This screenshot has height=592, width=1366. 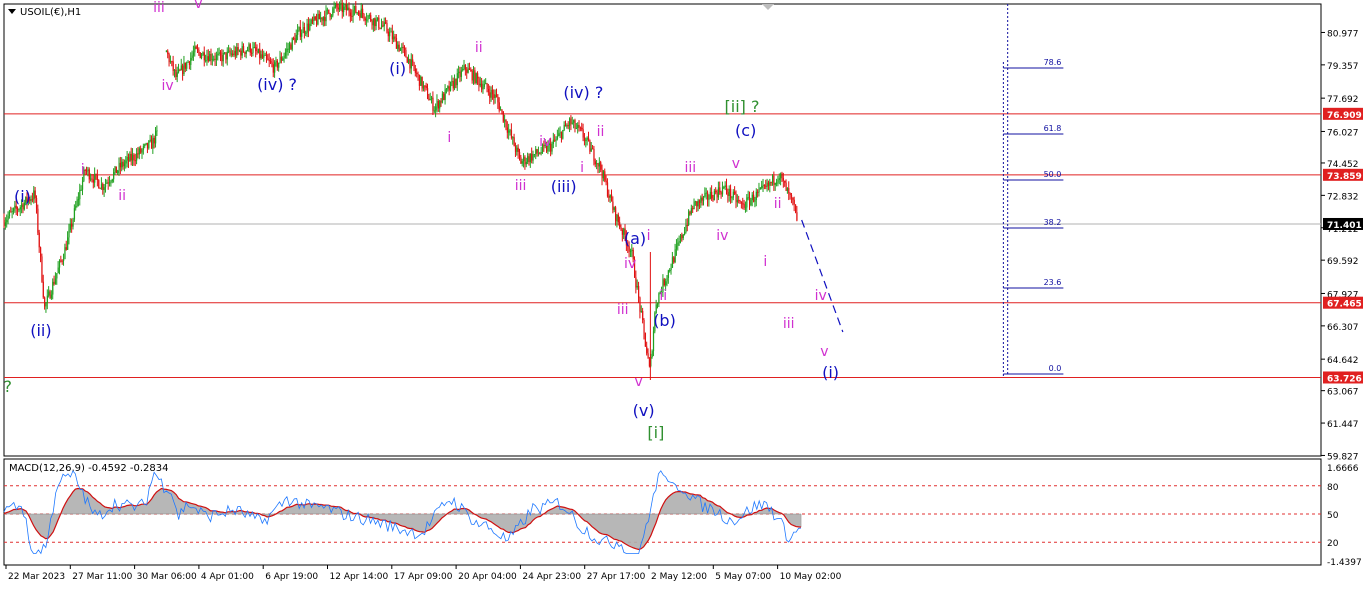 What do you see at coordinates (1343, 425) in the screenshot?
I see `price-tick-label: 61.447` at bounding box center [1343, 425].